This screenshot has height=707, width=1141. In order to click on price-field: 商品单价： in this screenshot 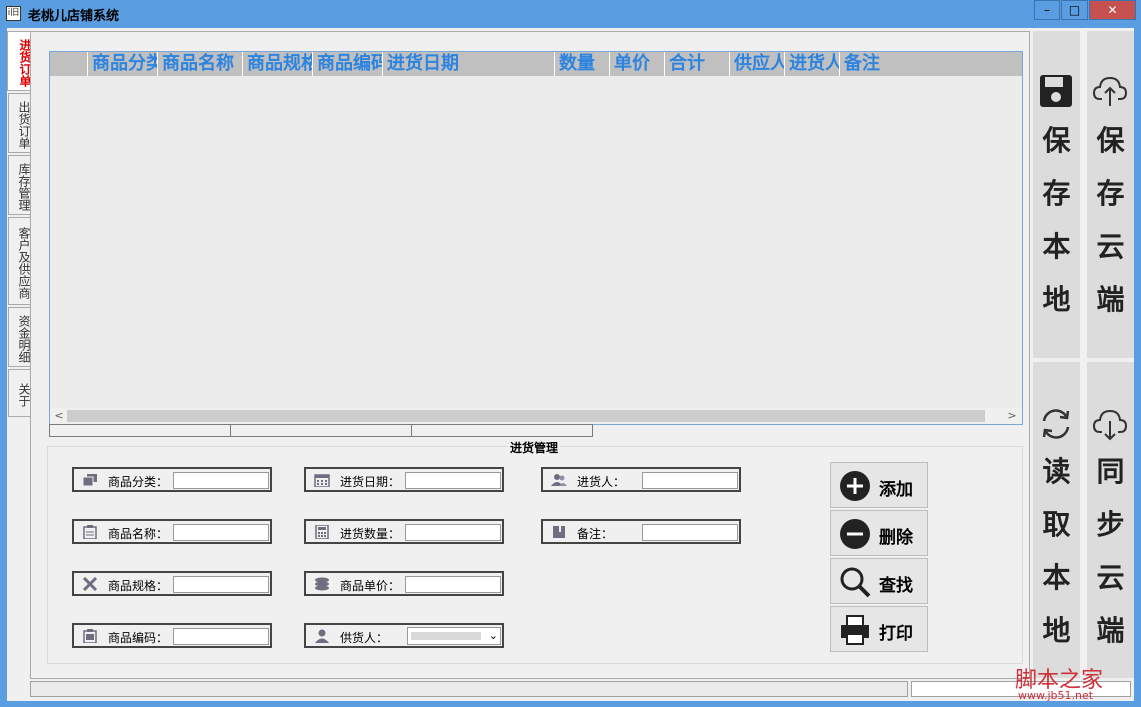, I will do `click(404, 583)`.